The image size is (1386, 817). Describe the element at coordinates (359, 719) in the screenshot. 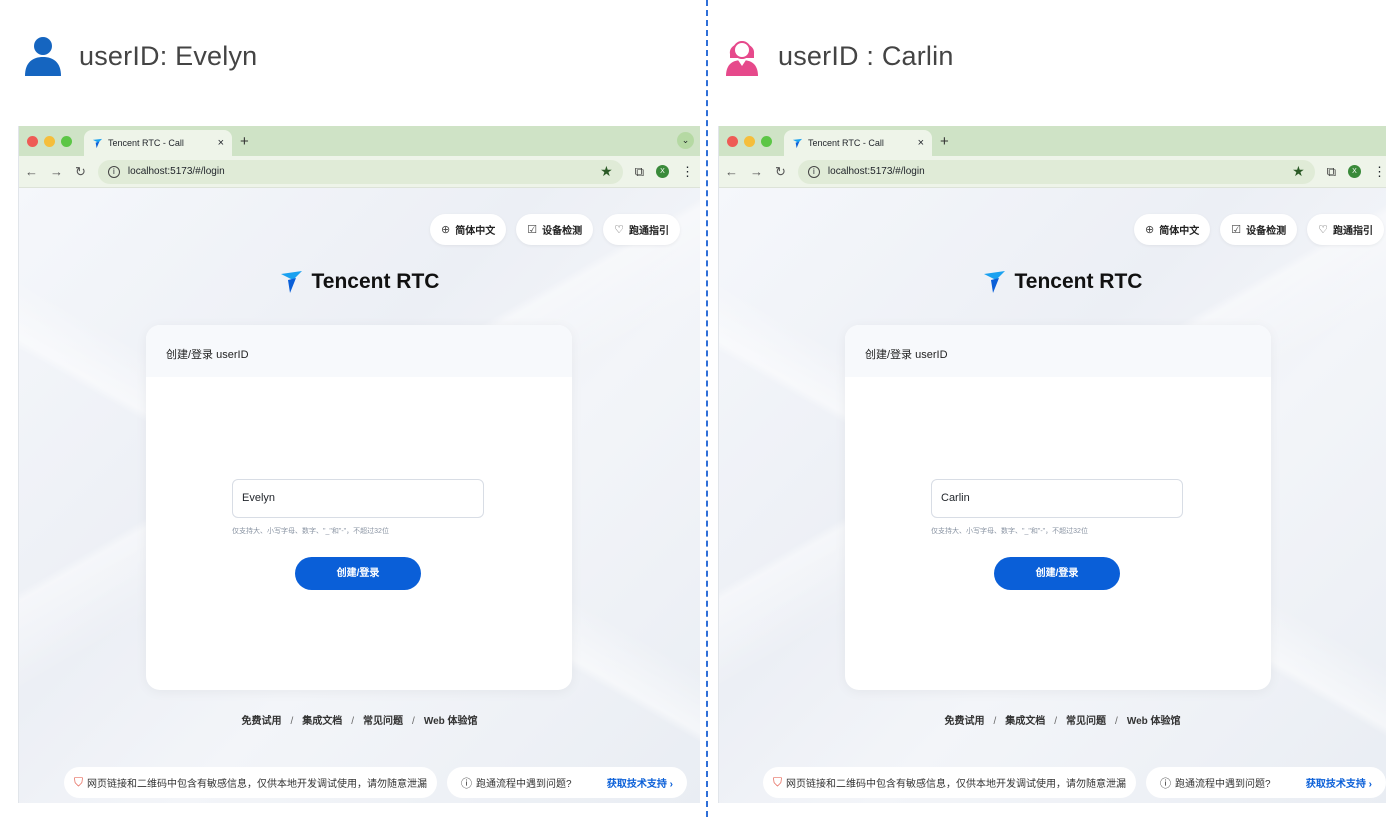

I see `footer-links: 免费试用 / 集成文档 / 常见问题 / Web 体验馆` at that location.